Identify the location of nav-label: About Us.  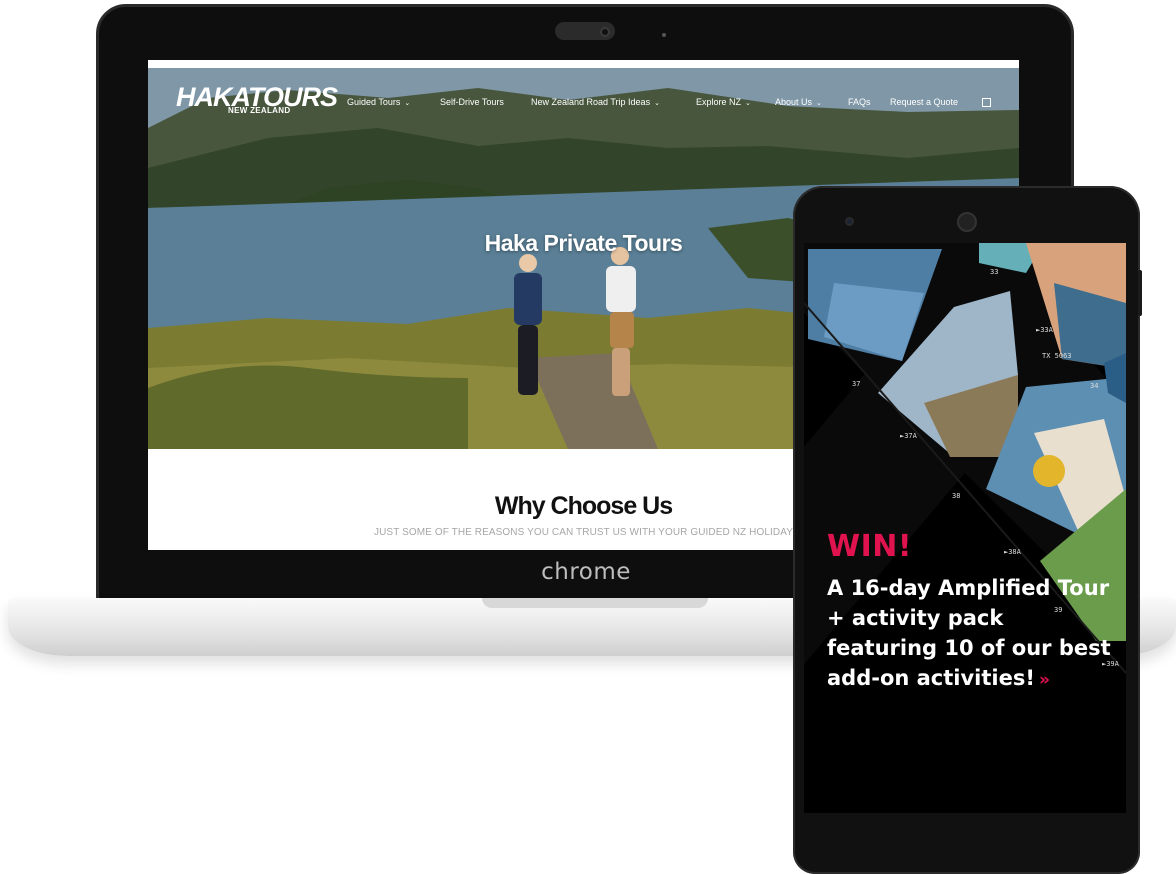
(794, 102).